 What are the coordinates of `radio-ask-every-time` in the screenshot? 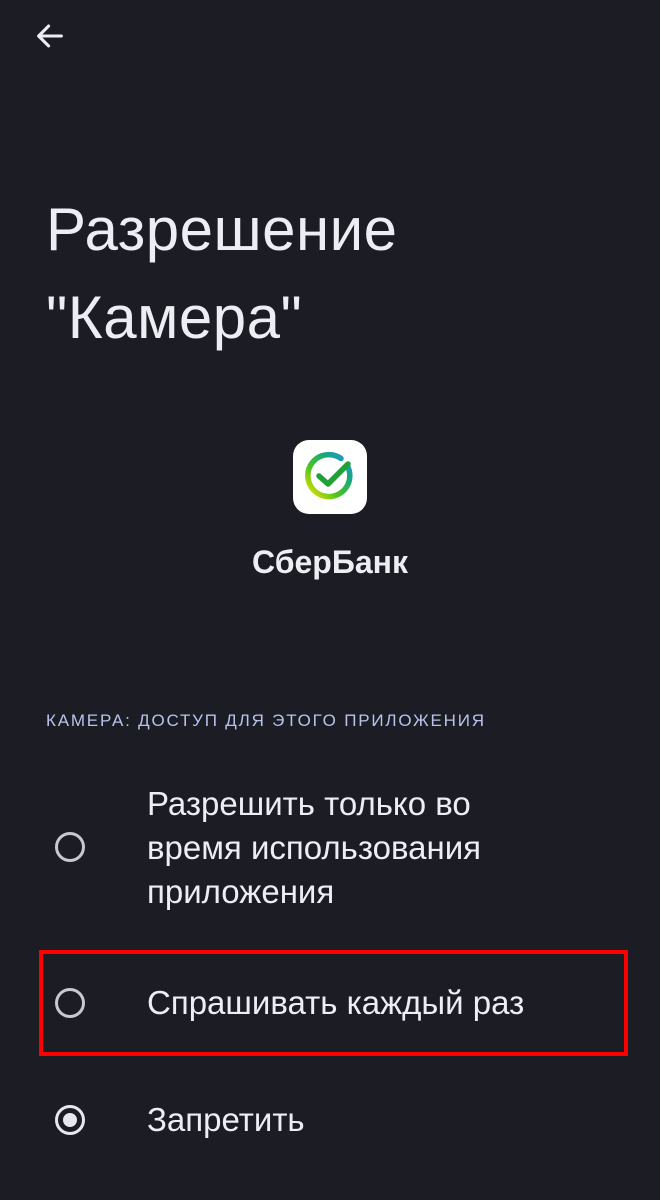 It's located at (70, 1003).